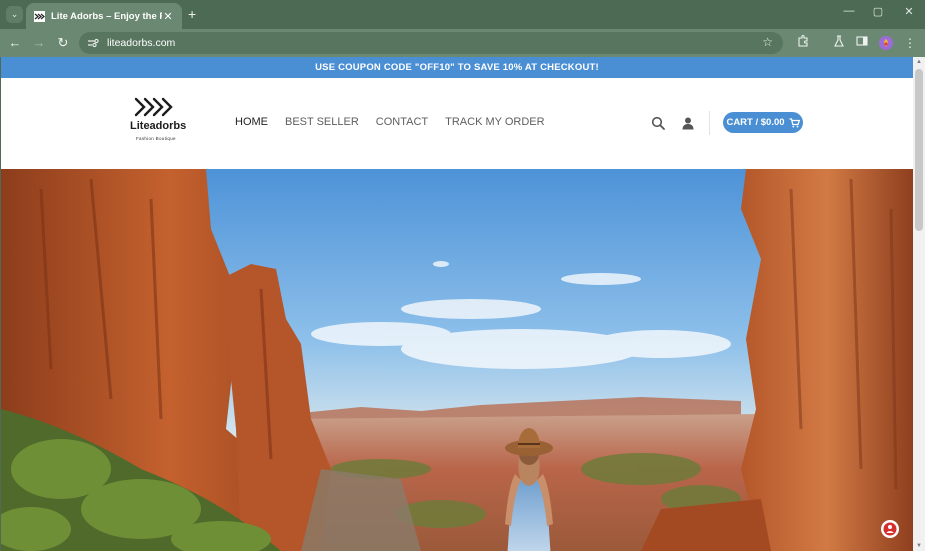 This screenshot has height=551, width=925. What do you see at coordinates (431, 43) in the screenshot?
I see `address-bar: liteadorbs.com ☆` at bounding box center [431, 43].